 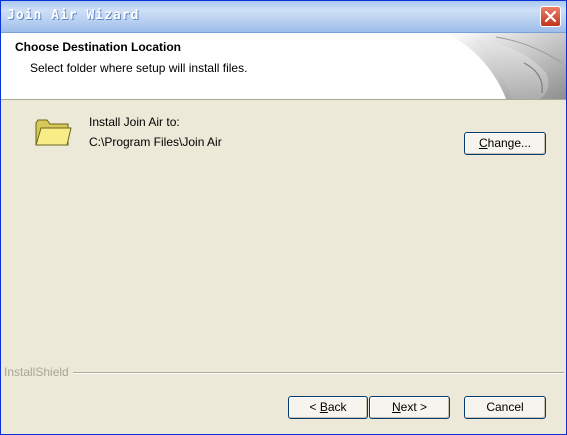 I want to click on back-accel: B, so click(x=323, y=407).